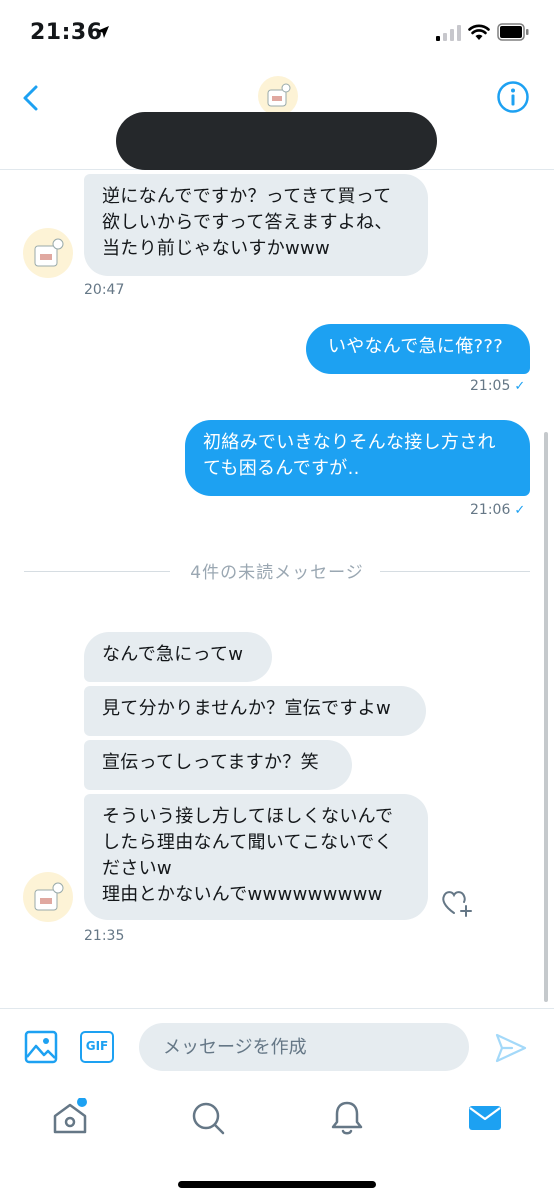 This screenshot has height=1200, width=554. I want to click on location-arrow-icon, so click(103, 32).